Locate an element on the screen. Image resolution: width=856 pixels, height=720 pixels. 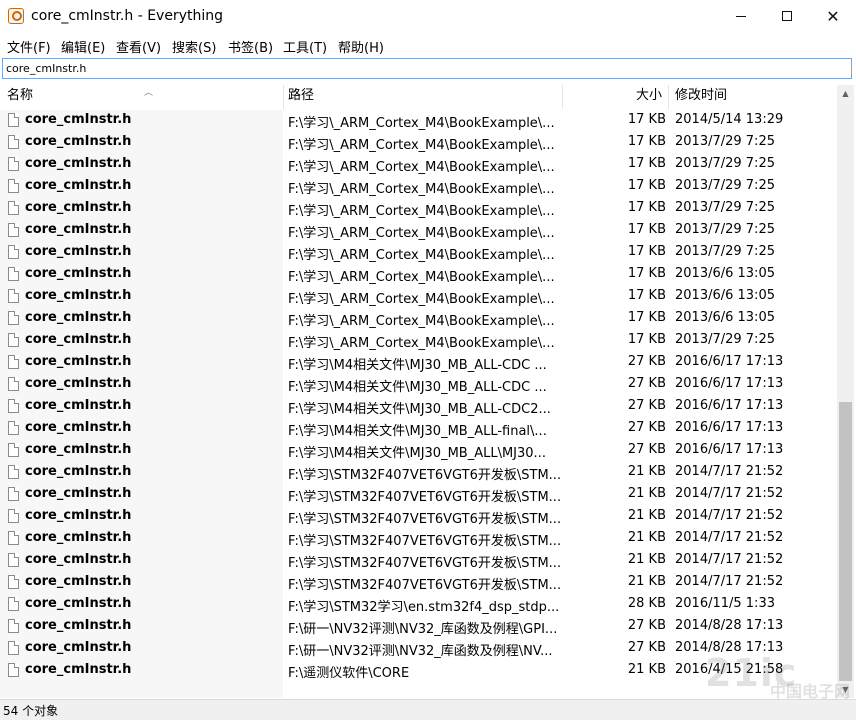
maximize-button is located at coordinates (787, 16).